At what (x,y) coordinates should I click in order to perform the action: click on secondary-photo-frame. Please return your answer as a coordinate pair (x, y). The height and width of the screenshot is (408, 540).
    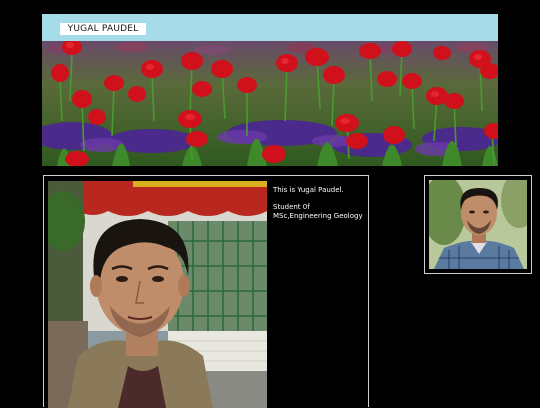
    Looking at the image, I should click on (478, 224).